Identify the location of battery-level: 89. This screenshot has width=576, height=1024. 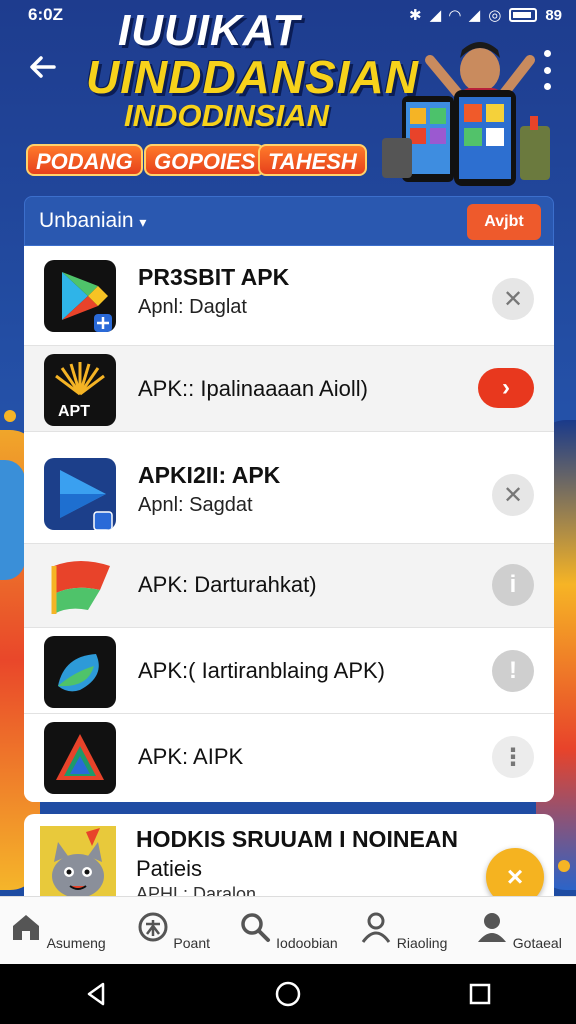
(553, 15).